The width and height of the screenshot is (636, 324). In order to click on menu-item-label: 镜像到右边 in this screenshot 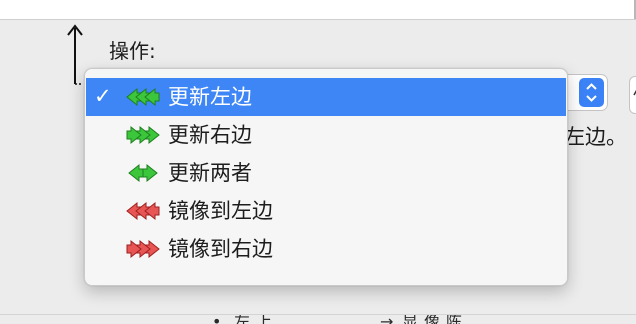, I will do `click(220, 249)`.